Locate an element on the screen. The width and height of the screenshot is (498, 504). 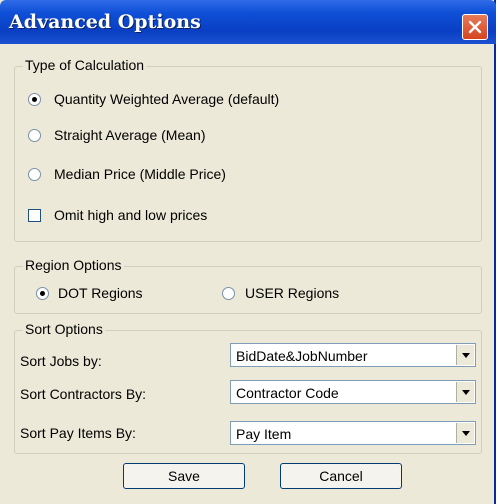
calculation-legend: Type of Calculation is located at coordinates (85, 65).